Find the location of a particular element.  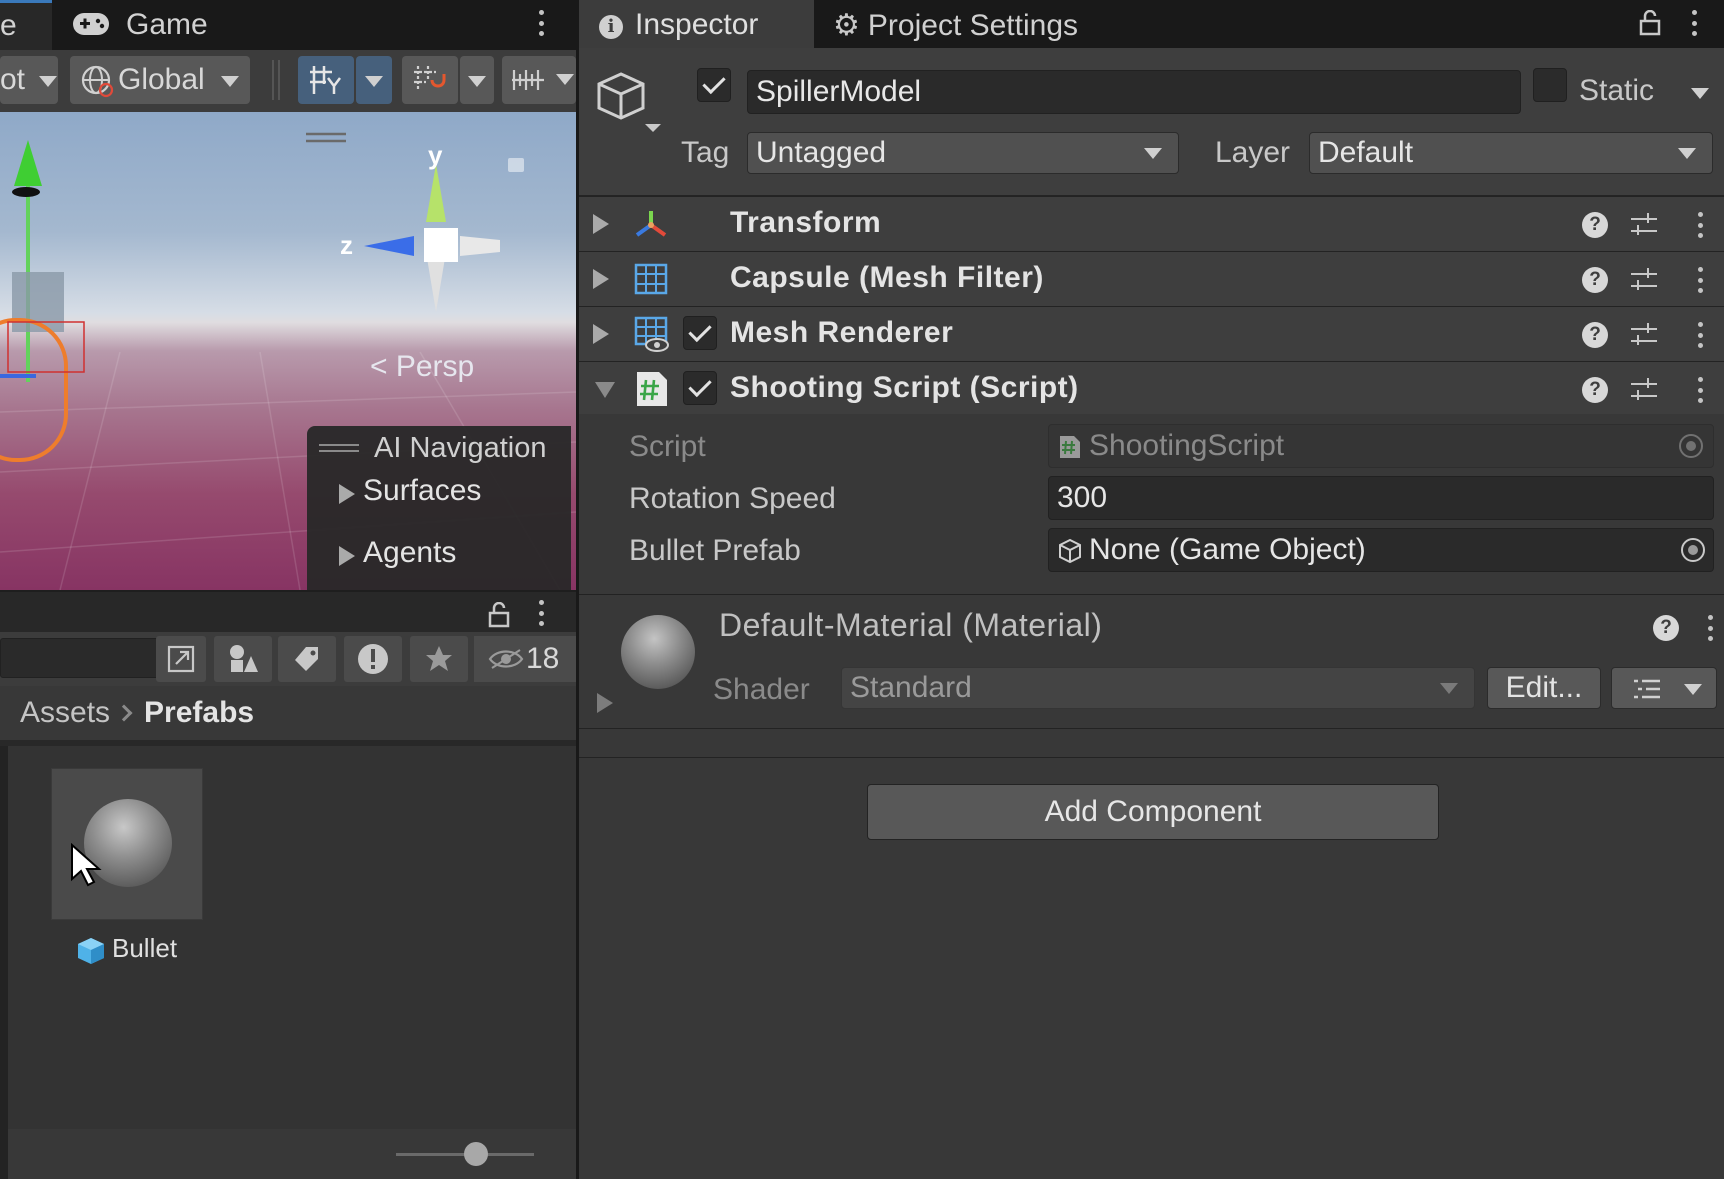

layer-dropdown: Default is located at coordinates (1511, 153).